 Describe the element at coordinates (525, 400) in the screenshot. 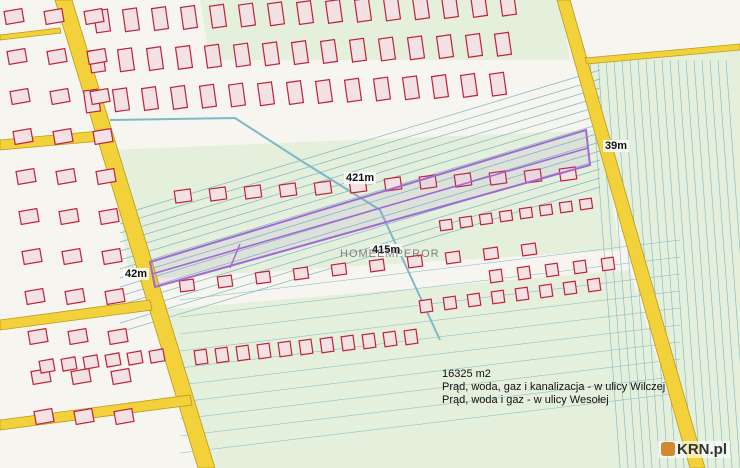

I see `utilities-line-2: Prąd, woda i gaz - w ulicy Wesołej` at that location.